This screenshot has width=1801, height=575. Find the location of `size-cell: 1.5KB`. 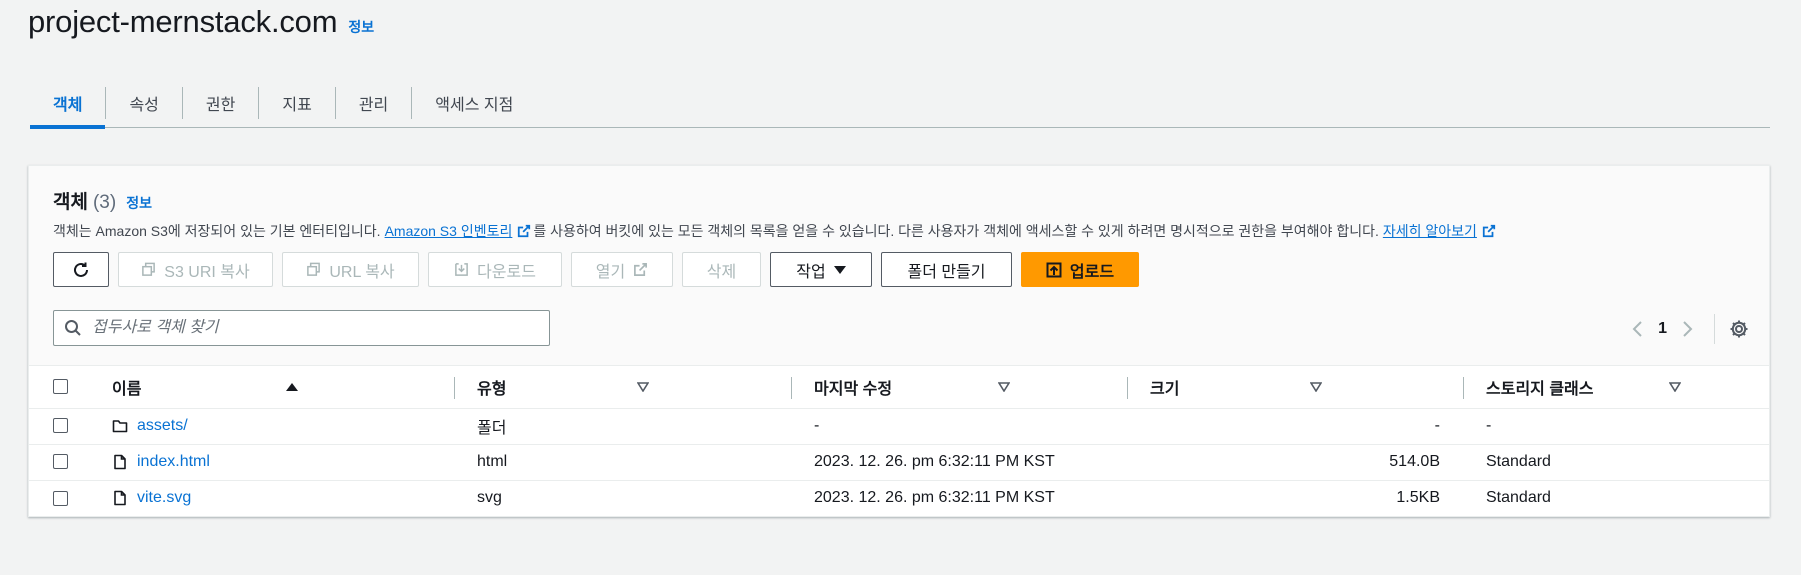

size-cell: 1.5KB is located at coordinates (1418, 498).